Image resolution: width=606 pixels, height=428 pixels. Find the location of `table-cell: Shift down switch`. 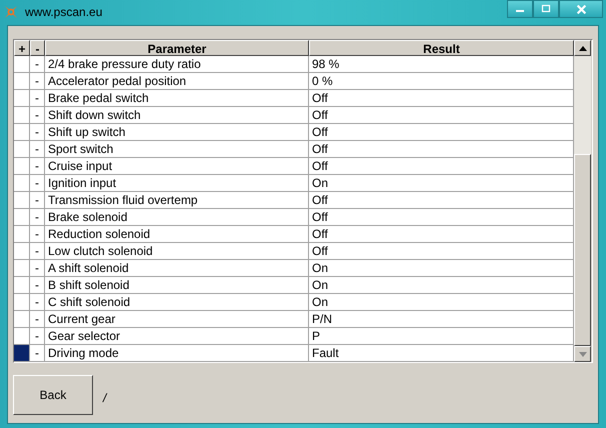

table-cell: Shift down switch is located at coordinates (177, 115).